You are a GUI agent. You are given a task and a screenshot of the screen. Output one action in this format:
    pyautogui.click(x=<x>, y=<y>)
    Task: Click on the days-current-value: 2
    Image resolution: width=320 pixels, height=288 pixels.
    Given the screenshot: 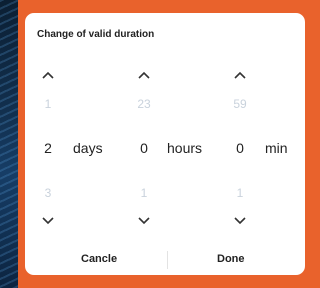 What is the action you would take?
    pyautogui.click(x=48, y=148)
    